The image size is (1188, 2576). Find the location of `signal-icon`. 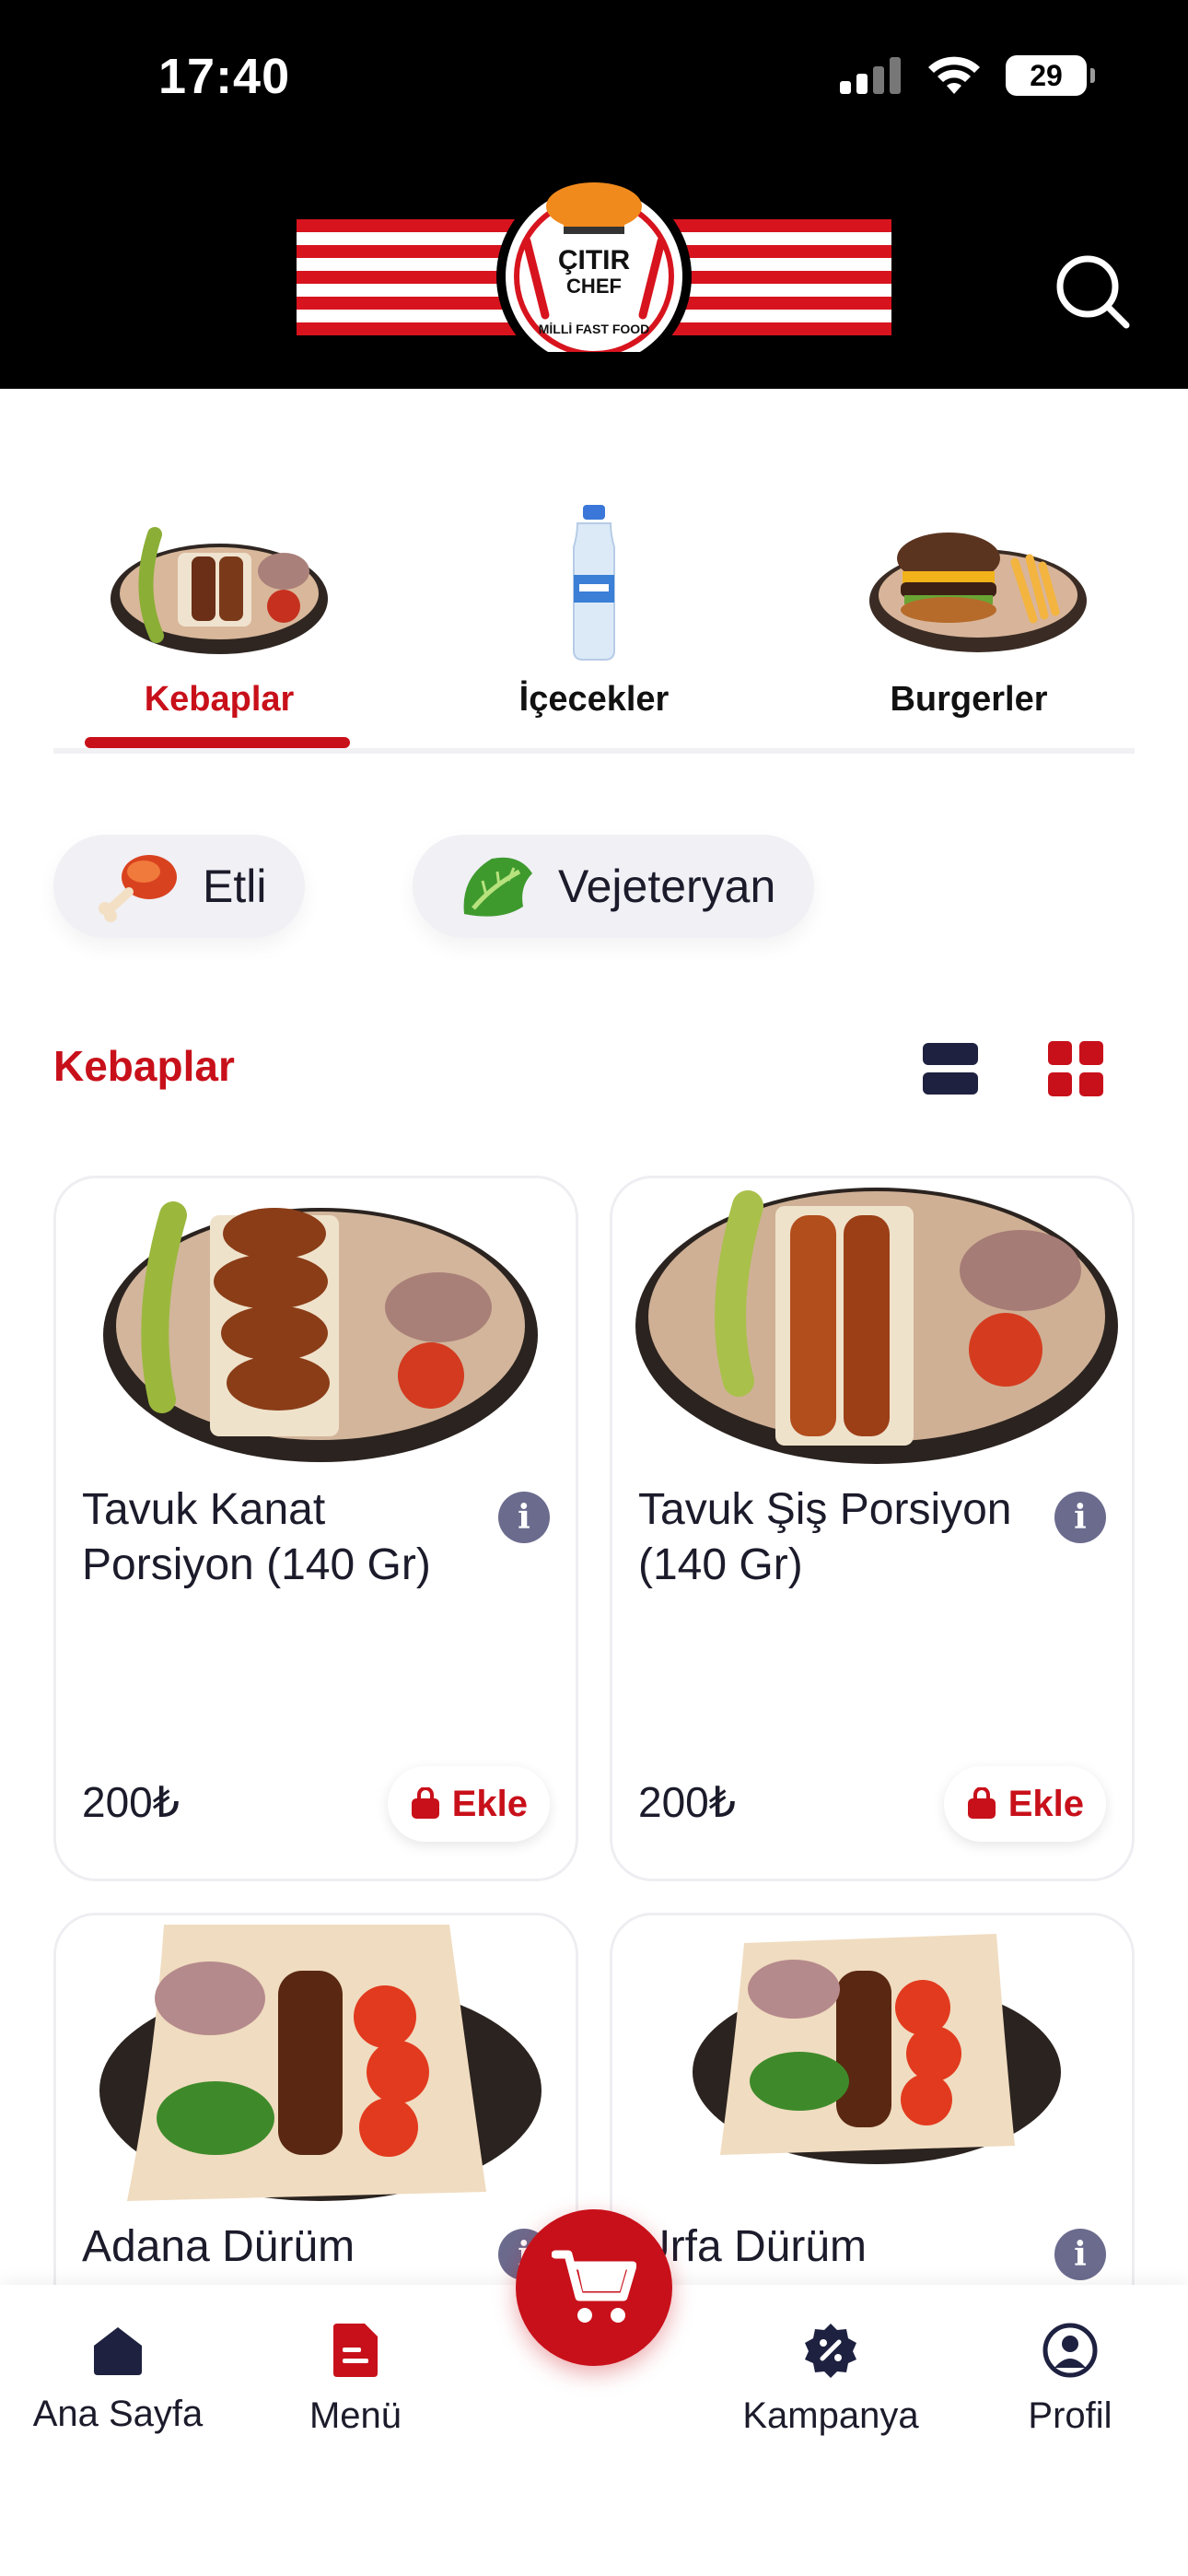

signal-icon is located at coordinates (870, 75).